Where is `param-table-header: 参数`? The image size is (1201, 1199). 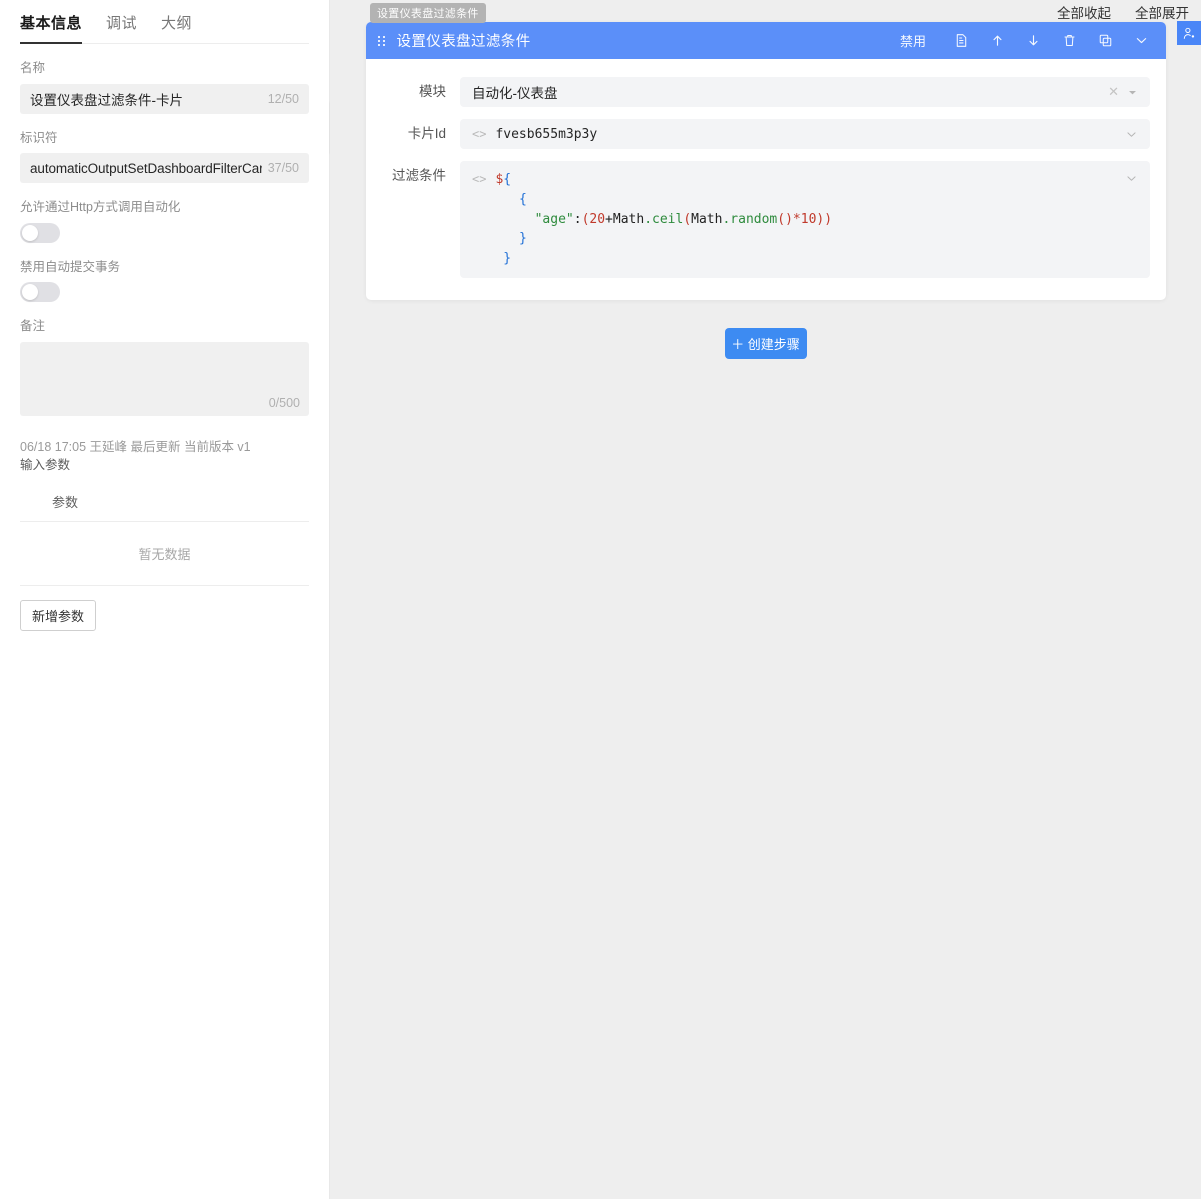 param-table-header: 参数 is located at coordinates (164, 504).